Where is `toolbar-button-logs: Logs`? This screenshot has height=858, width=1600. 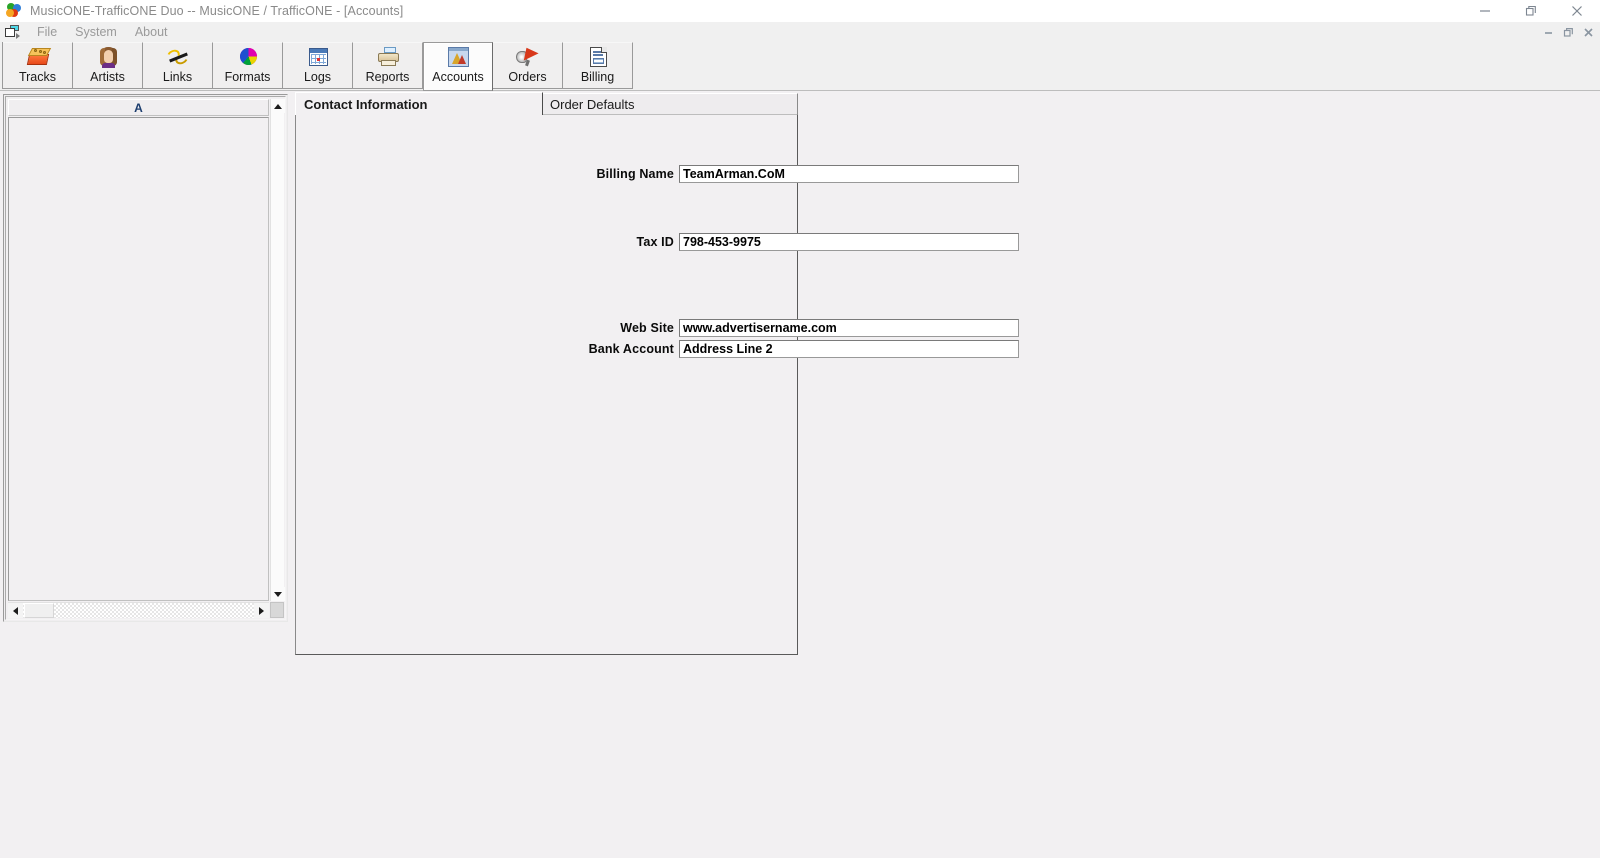
toolbar-button-logs: Logs is located at coordinates (318, 65).